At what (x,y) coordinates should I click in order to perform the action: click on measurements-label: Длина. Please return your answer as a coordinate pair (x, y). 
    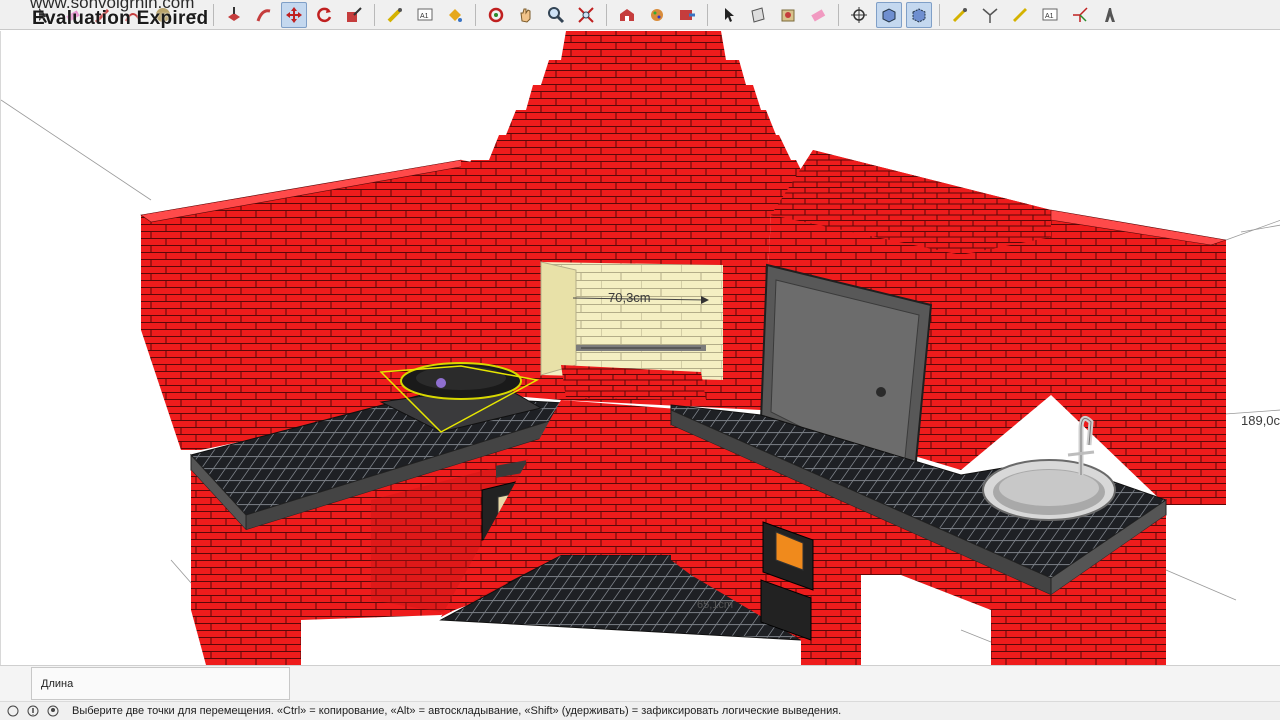
    Looking at the image, I should click on (57, 684).